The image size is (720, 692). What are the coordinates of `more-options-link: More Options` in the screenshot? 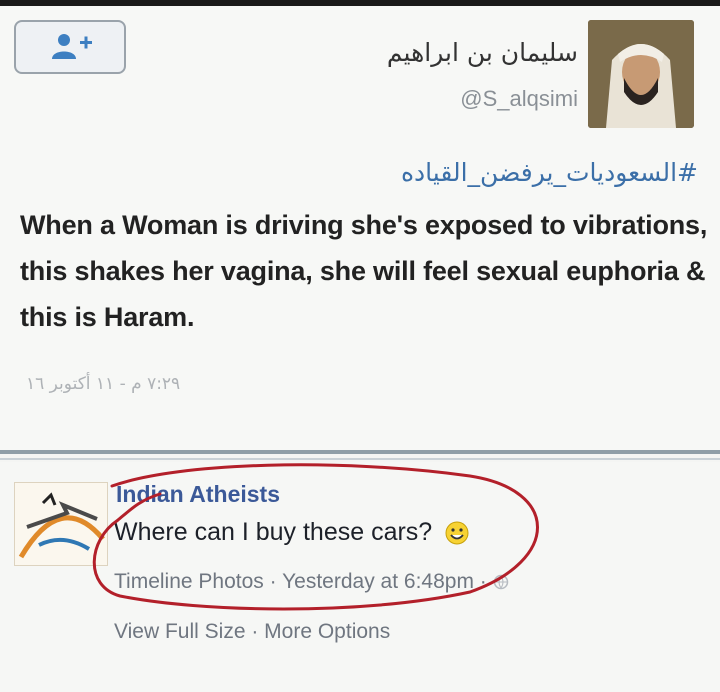 It's located at (327, 631).